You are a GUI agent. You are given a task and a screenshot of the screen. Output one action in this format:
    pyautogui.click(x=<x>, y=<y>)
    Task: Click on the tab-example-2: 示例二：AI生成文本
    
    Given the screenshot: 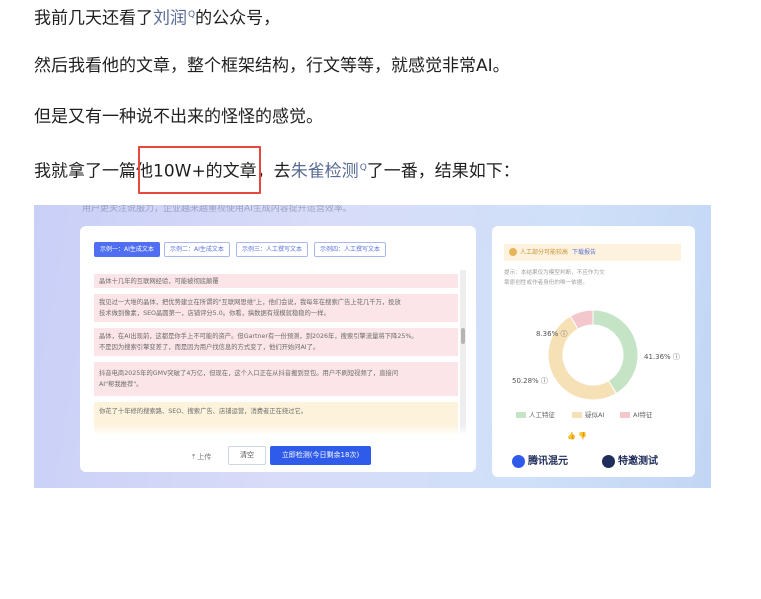 What is the action you would take?
    pyautogui.click(x=197, y=249)
    